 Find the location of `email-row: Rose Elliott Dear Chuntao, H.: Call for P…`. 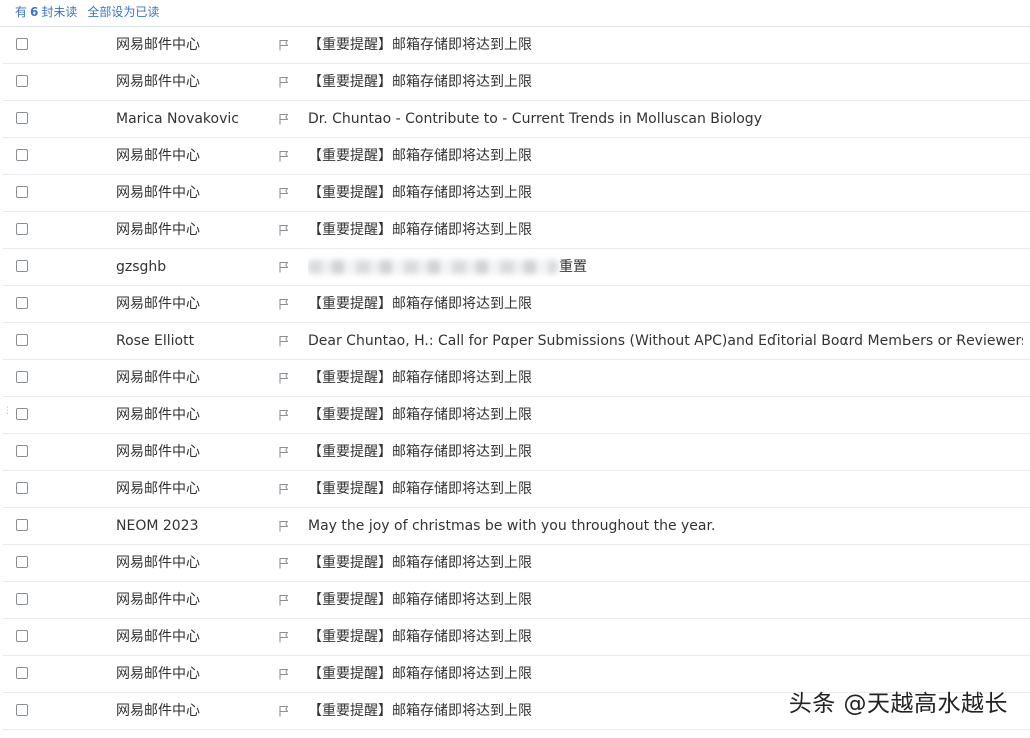

email-row: Rose Elliott Dear Chuntao, H.: Call for P… is located at coordinates (516, 341).